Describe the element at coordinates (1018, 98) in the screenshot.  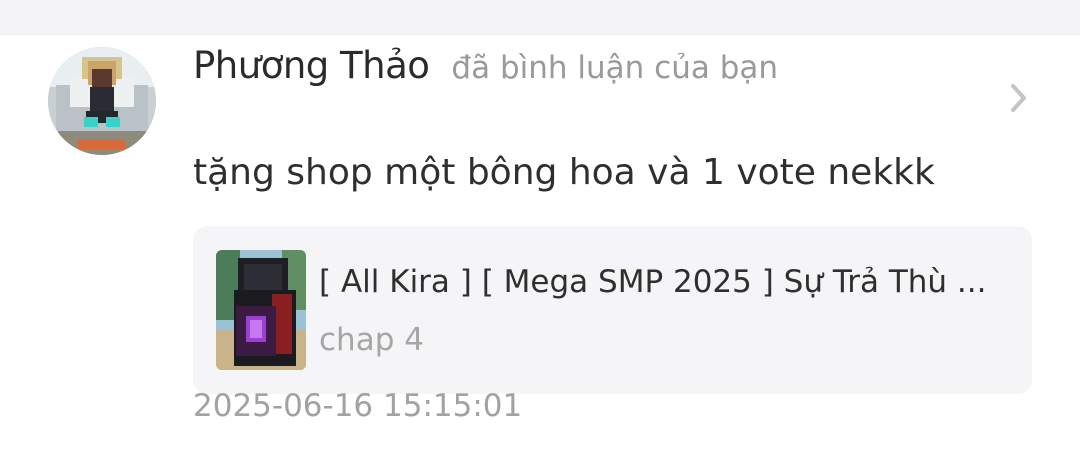
I see `chevron-right-icon` at that location.